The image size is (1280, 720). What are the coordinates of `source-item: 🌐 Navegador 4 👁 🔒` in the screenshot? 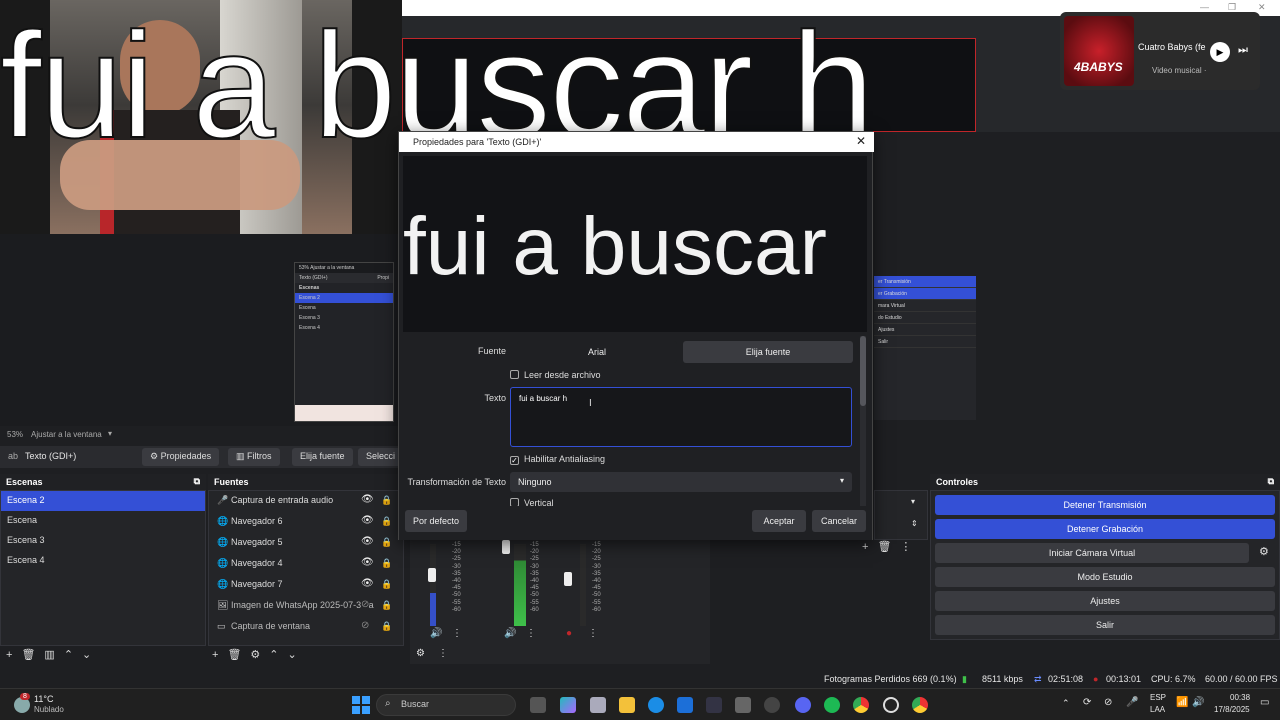 It's located at (306, 564).